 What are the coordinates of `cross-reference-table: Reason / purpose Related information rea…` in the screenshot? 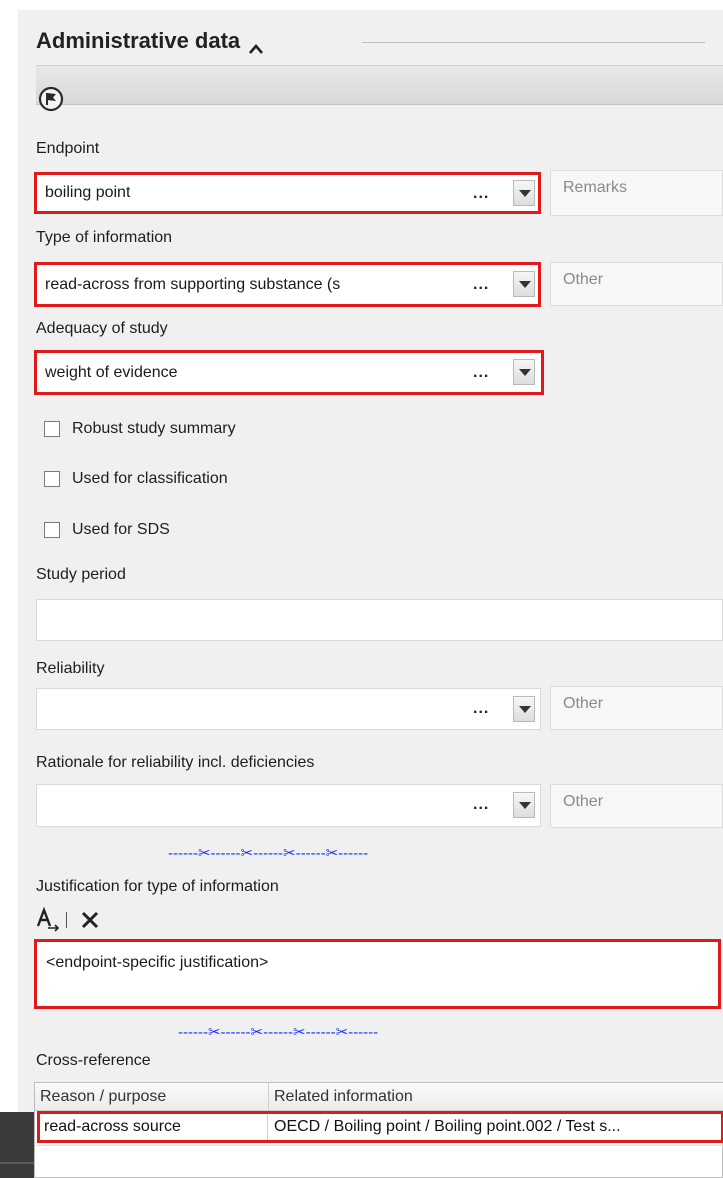 It's located at (378, 1130).